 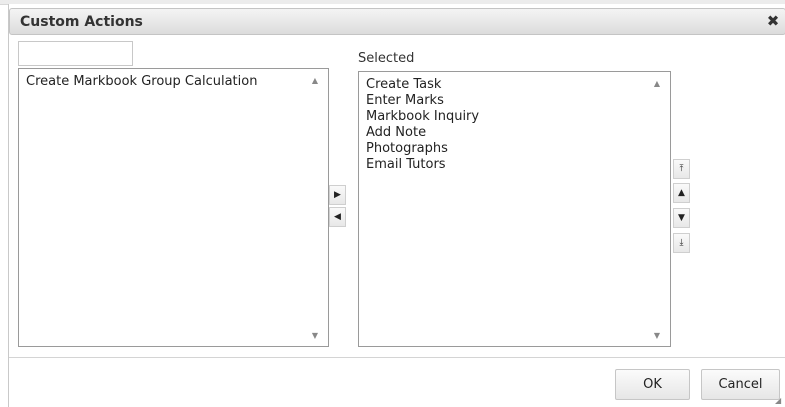 I want to click on move-top-icon: ⤒, so click(x=681, y=169).